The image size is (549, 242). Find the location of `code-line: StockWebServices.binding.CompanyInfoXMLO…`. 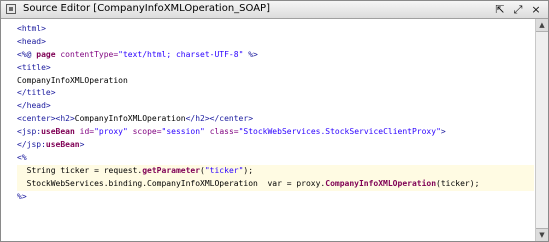

code-line: StockWebServices.binding.CompanyInfoXMLO… is located at coordinates (275, 184).